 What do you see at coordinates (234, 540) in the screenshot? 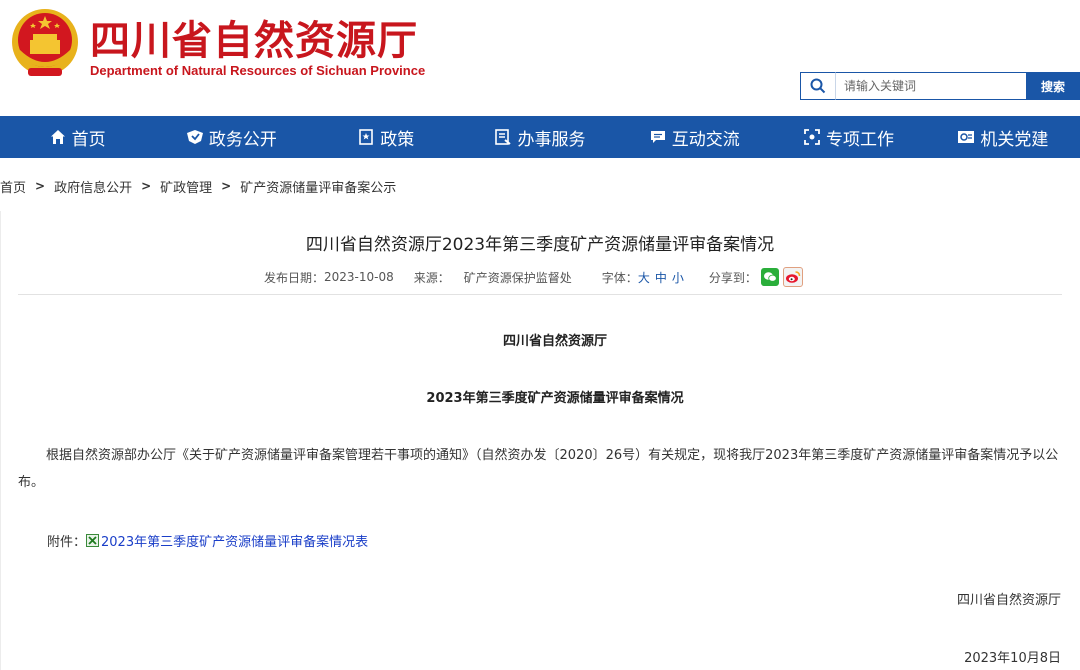
I see `attachment-link: 2023年第三季度矿产资源储量评审备案情况表` at bounding box center [234, 540].